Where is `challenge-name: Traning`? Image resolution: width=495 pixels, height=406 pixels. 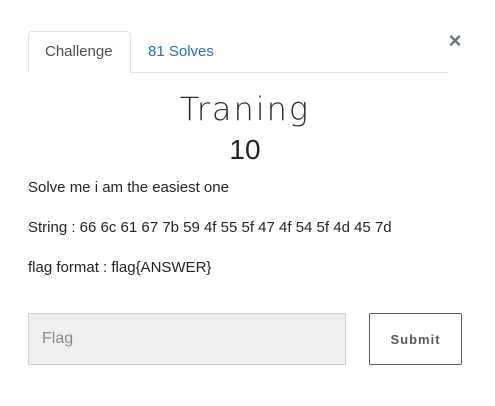 challenge-name: Traning is located at coordinates (245, 109).